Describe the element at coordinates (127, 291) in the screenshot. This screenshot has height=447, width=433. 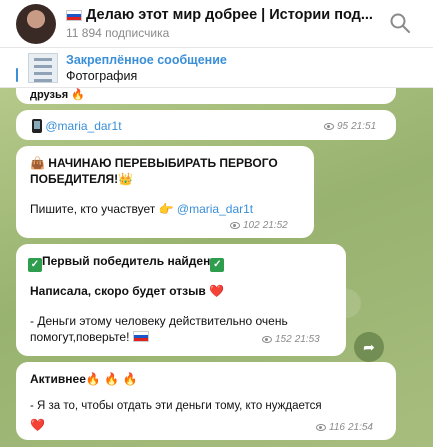
I see `message-text: Написала, скоро будет отзыв ❤️` at that location.